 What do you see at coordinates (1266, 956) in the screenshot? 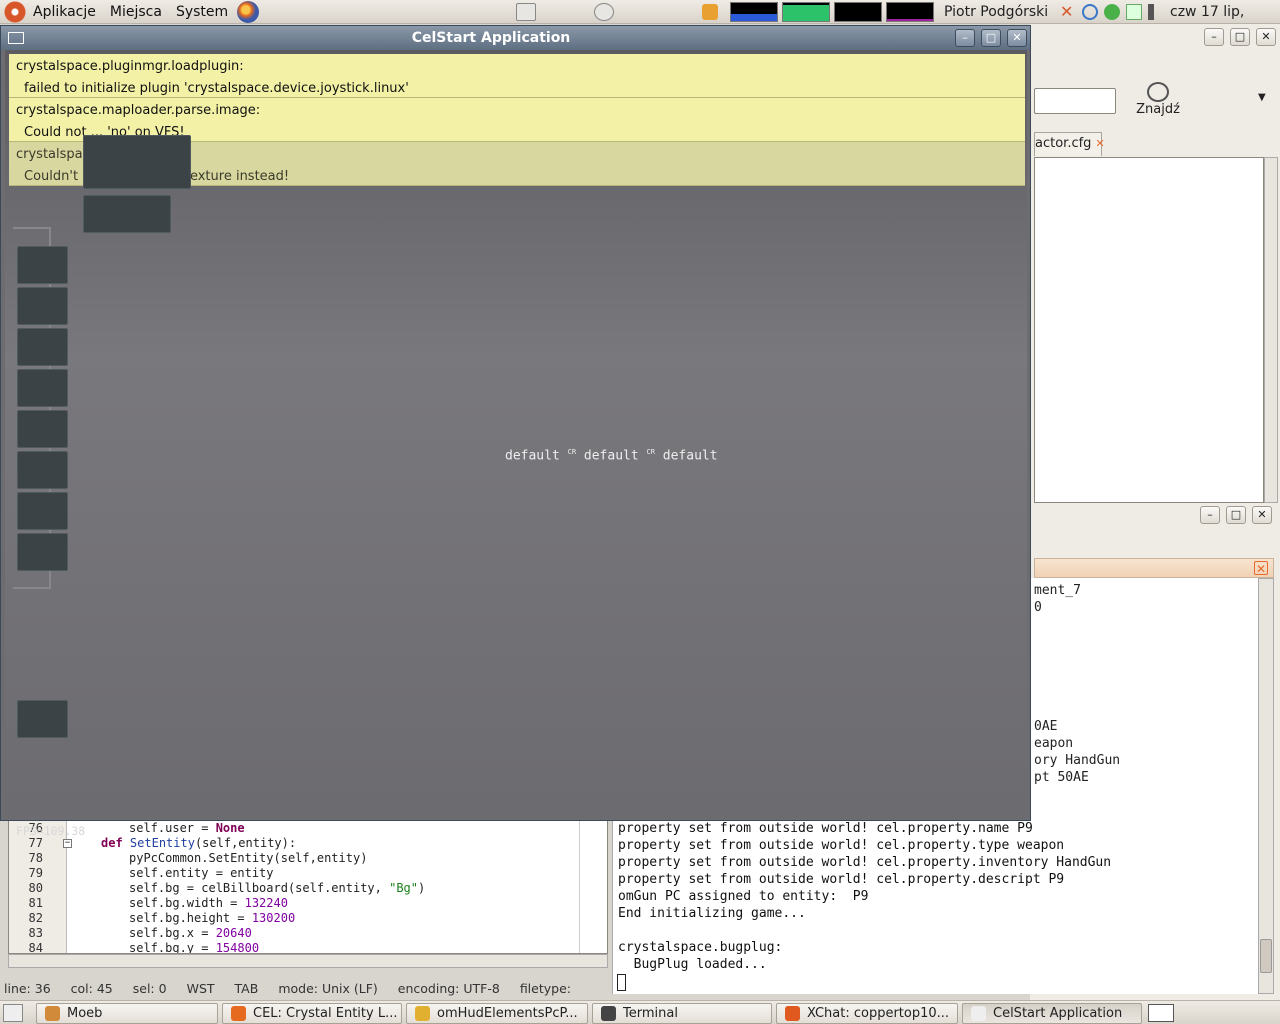
I see `console-scrollbar-thumb` at bounding box center [1266, 956].